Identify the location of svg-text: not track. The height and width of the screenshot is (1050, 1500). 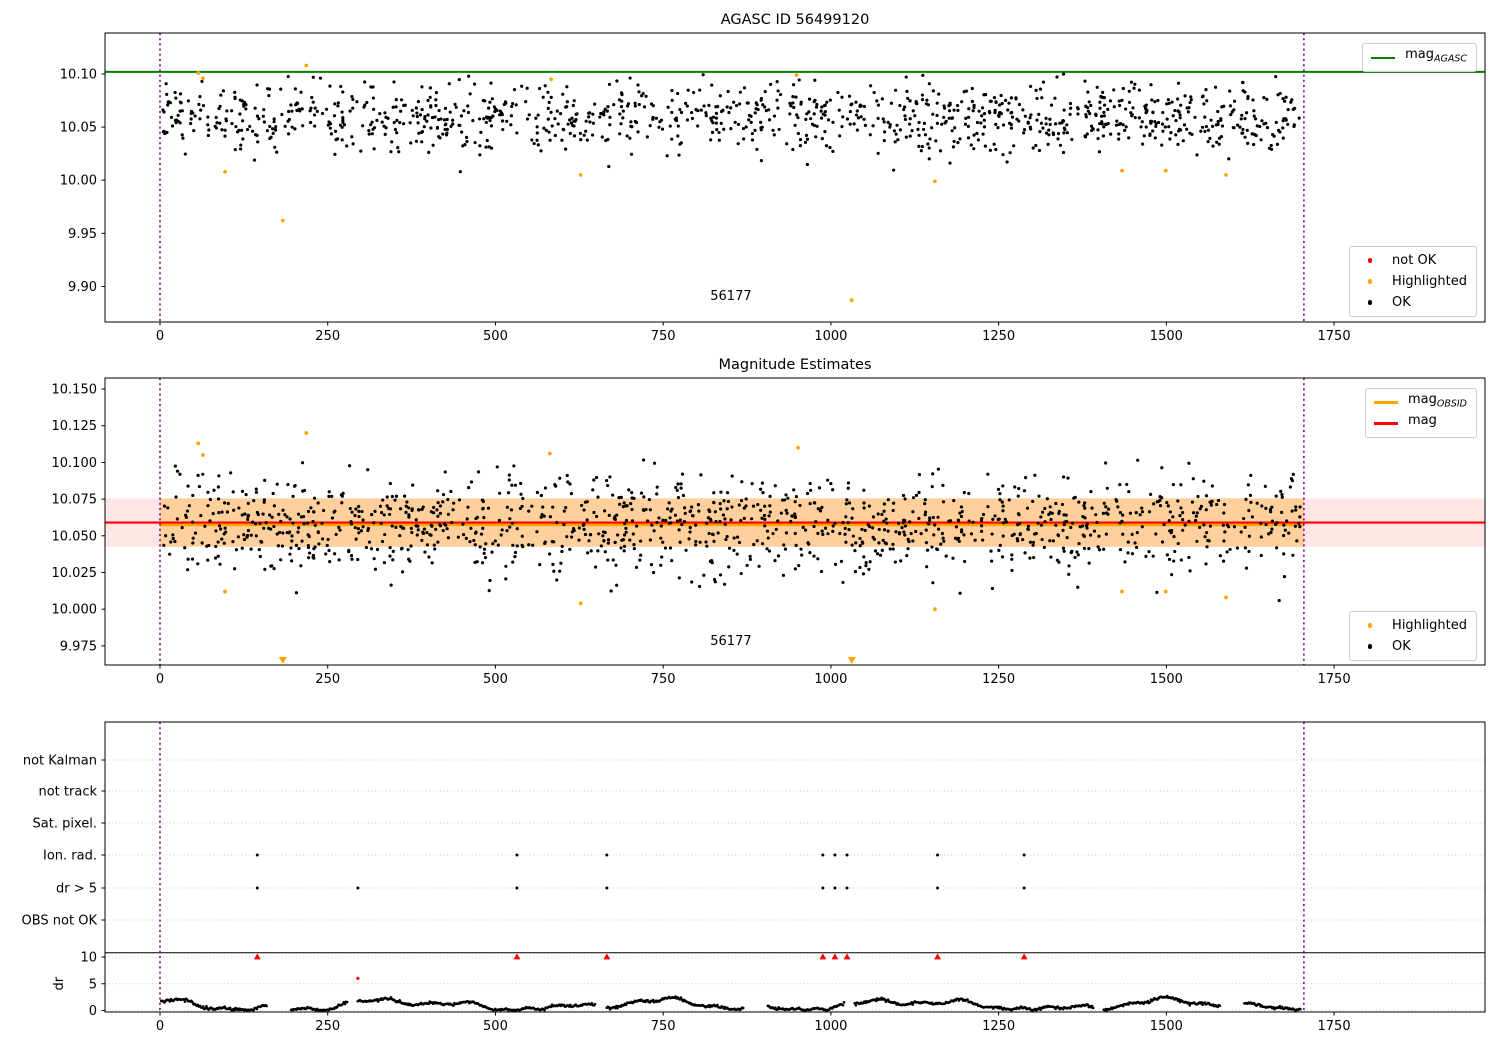
(67, 792).